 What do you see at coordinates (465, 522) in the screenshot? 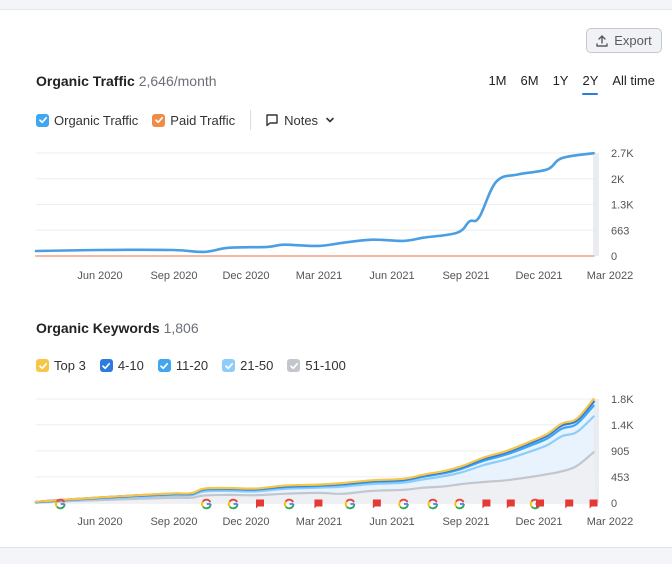
I see `x-tick-label: Sep 2021` at bounding box center [465, 522].